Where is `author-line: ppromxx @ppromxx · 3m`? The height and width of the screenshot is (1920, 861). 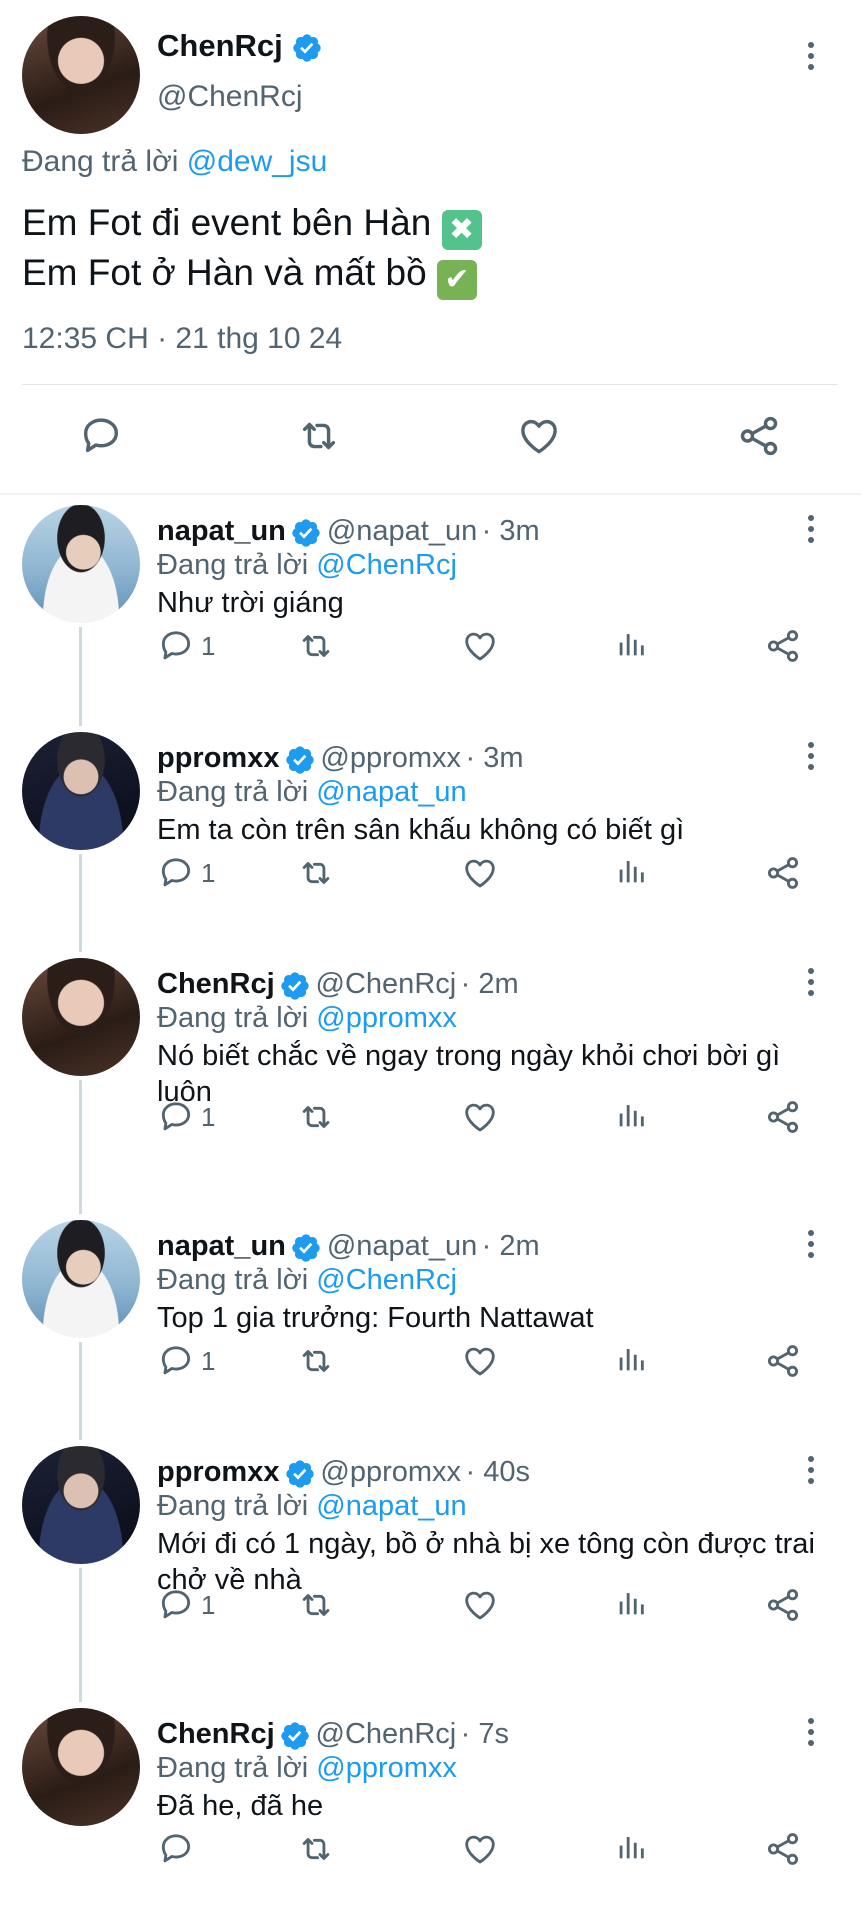 author-line: ppromxx @ppromxx · 3m is located at coordinates (340, 759).